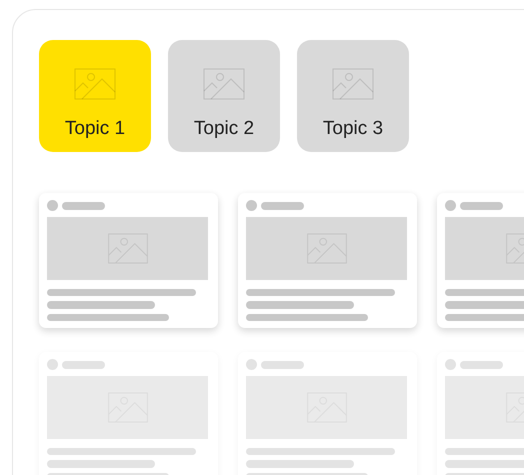  I want to click on topic-tile: Topic 1, so click(95, 96).